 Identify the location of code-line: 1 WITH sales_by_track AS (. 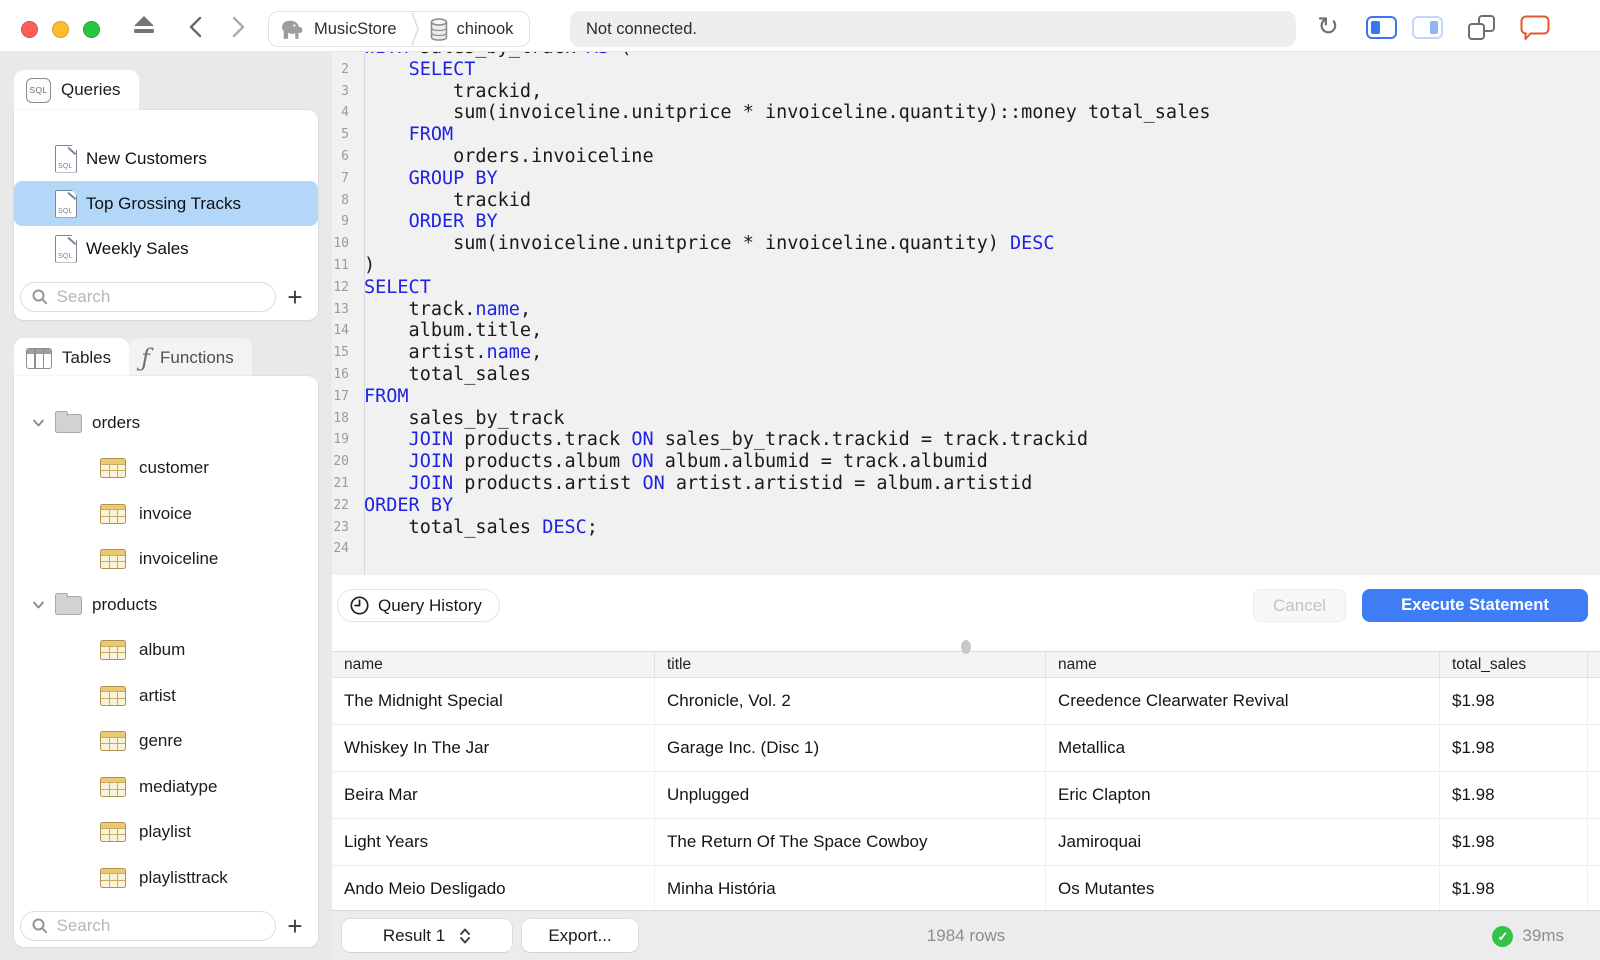
(966, 55).